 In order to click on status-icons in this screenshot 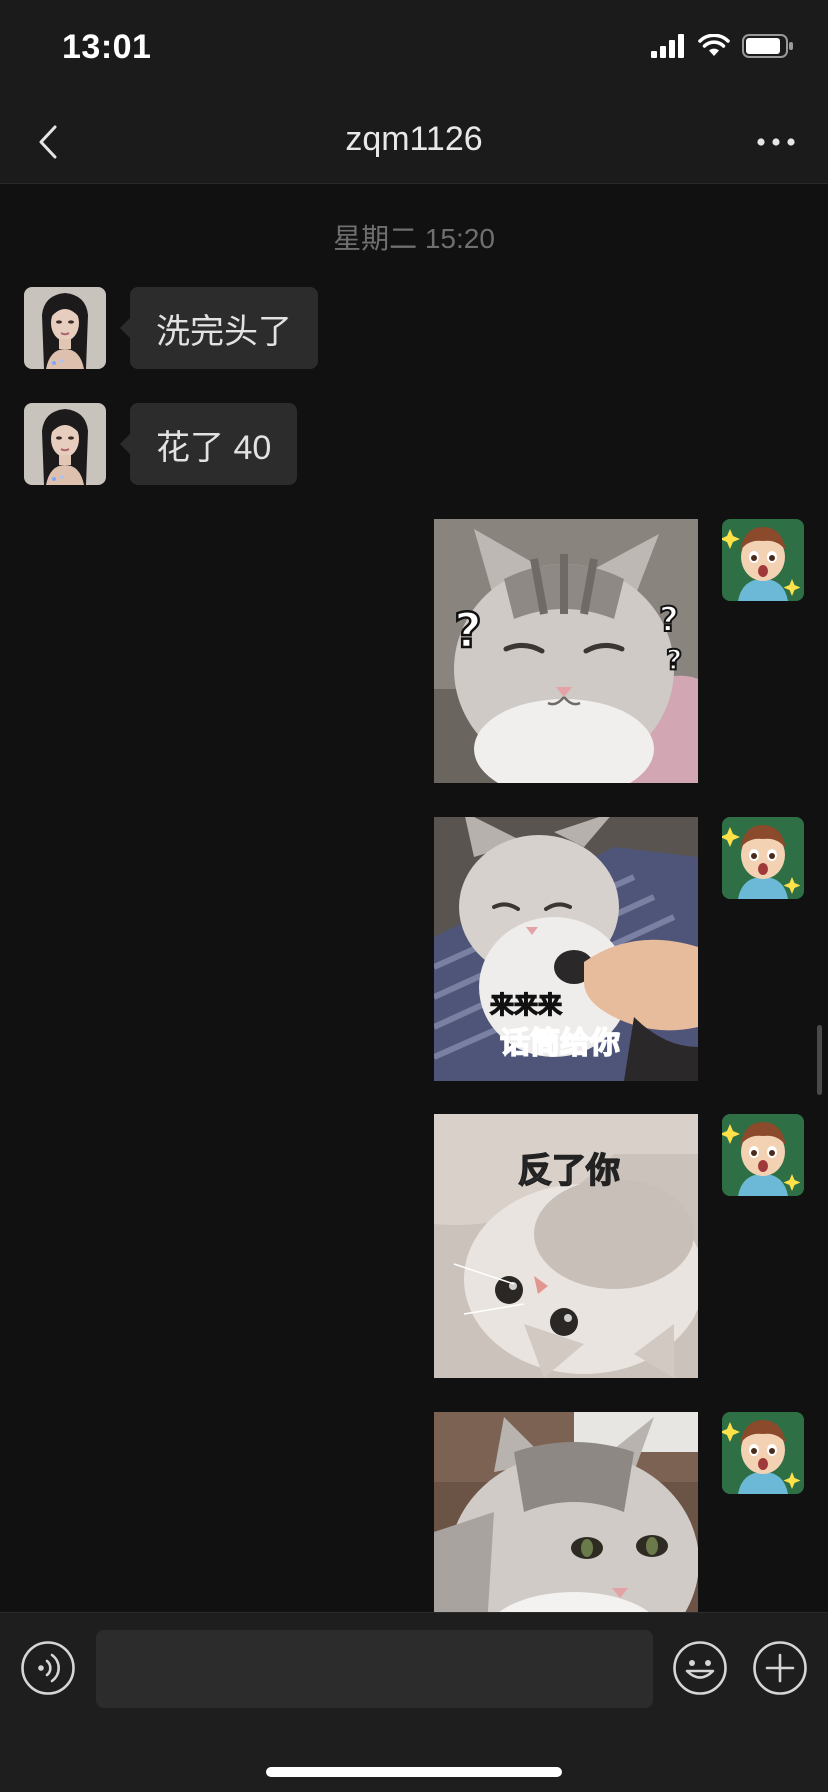, I will do `click(722, 46)`.